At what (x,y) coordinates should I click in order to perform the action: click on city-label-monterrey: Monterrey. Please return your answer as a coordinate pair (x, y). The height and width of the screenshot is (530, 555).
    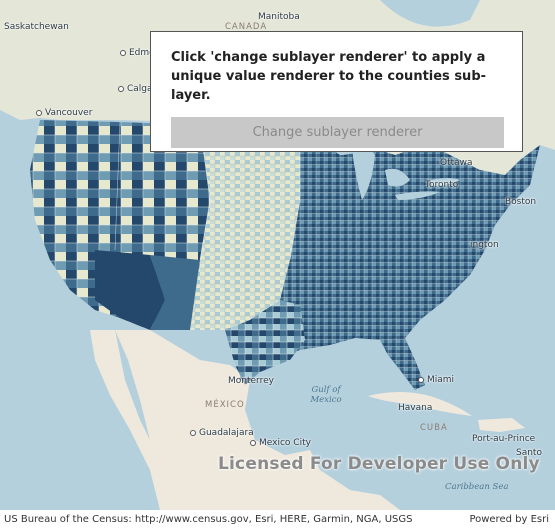
    Looking at the image, I should click on (251, 381).